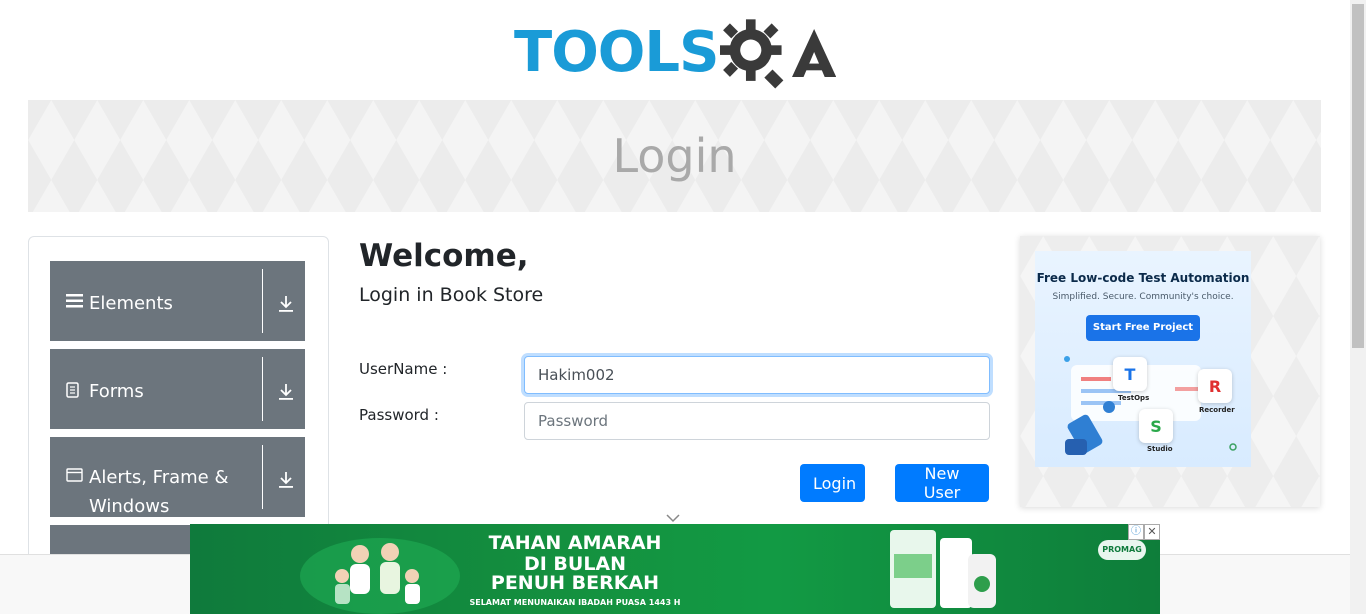 Image resolution: width=1366 pixels, height=614 pixels. I want to click on sidebar-group-label: Forms, so click(116, 391).